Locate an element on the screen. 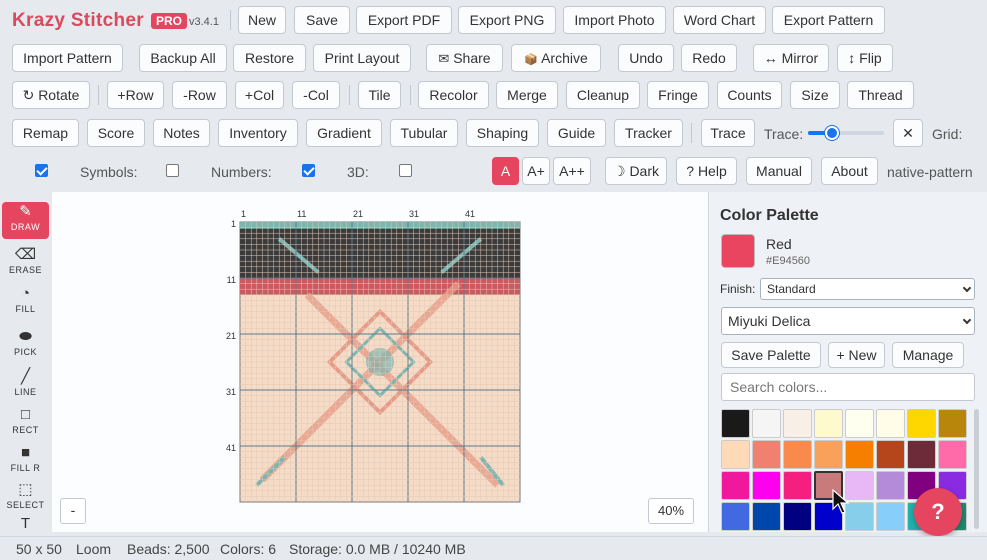 The width and height of the screenshot is (987, 560). tool-rect: □ RECT is located at coordinates (25, 423).